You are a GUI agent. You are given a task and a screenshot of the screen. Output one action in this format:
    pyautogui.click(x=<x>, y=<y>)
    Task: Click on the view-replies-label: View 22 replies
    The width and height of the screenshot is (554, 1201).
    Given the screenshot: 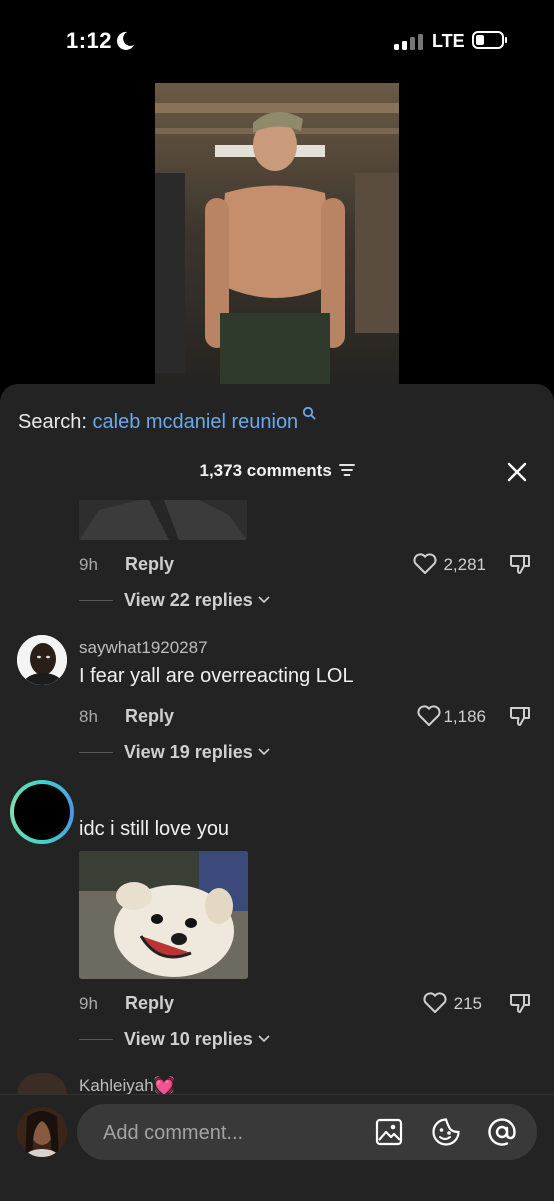 What is the action you would take?
    pyautogui.click(x=188, y=600)
    